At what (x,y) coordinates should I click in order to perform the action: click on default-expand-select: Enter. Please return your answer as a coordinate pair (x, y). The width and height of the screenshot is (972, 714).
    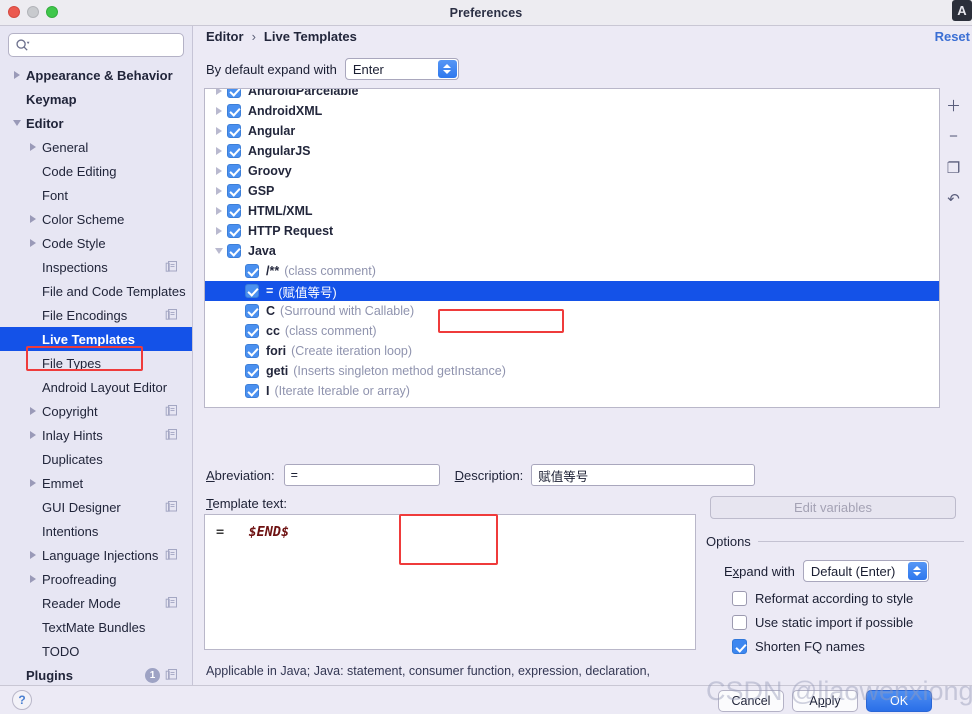
    Looking at the image, I should click on (401, 69).